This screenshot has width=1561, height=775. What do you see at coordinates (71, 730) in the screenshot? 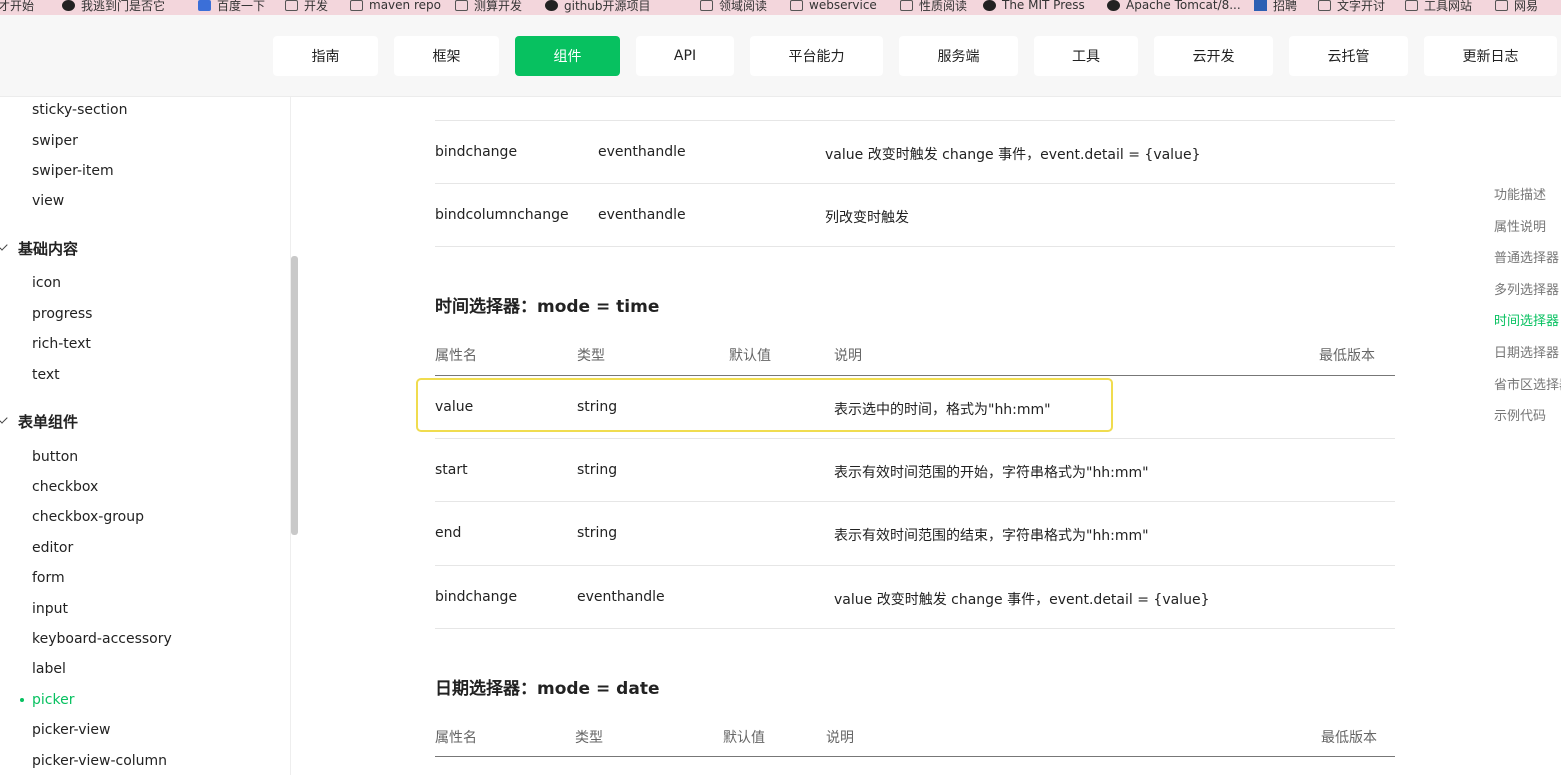
I see `sidebar-item-picker-view: picker-view` at bounding box center [71, 730].